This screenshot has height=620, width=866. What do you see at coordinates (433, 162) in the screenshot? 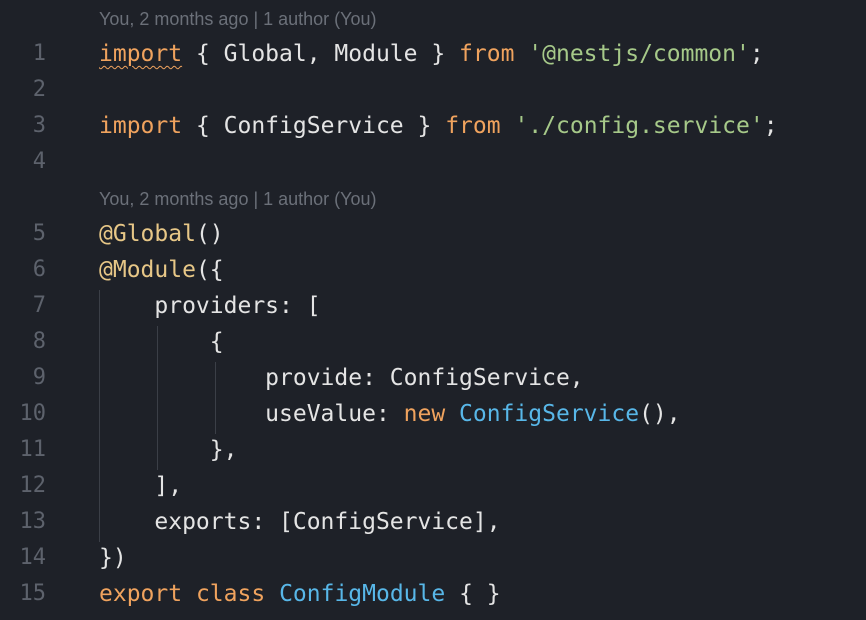
I see `code-line: 4` at bounding box center [433, 162].